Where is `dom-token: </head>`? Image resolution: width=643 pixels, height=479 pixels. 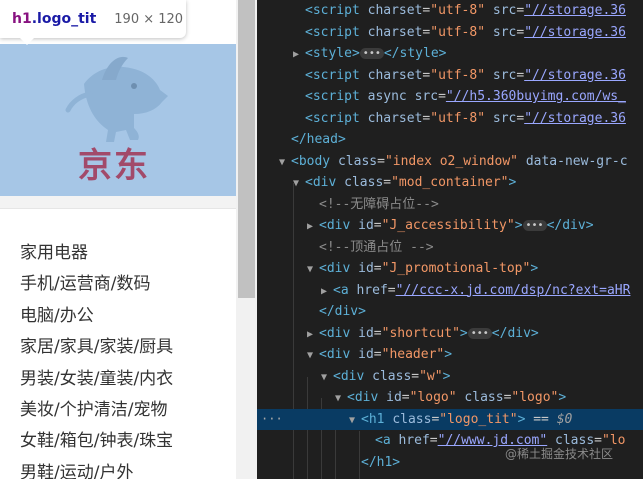
dom-token: </head> is located at coordinates (318, 139).